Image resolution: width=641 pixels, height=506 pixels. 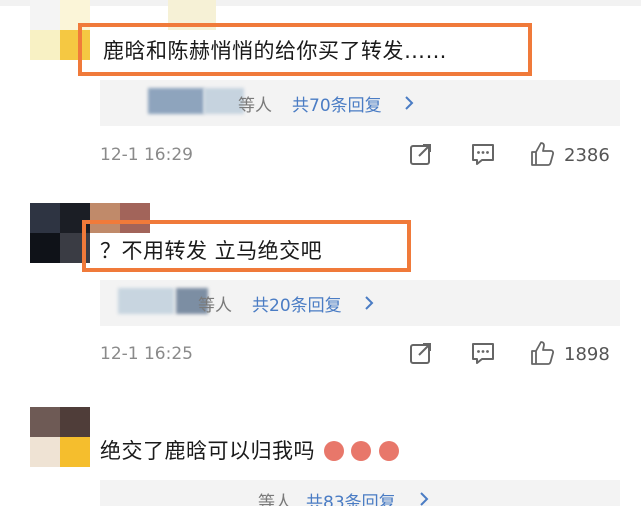 I want to click on comment-time: 12-1 16:25, so click(x=146, y=354).